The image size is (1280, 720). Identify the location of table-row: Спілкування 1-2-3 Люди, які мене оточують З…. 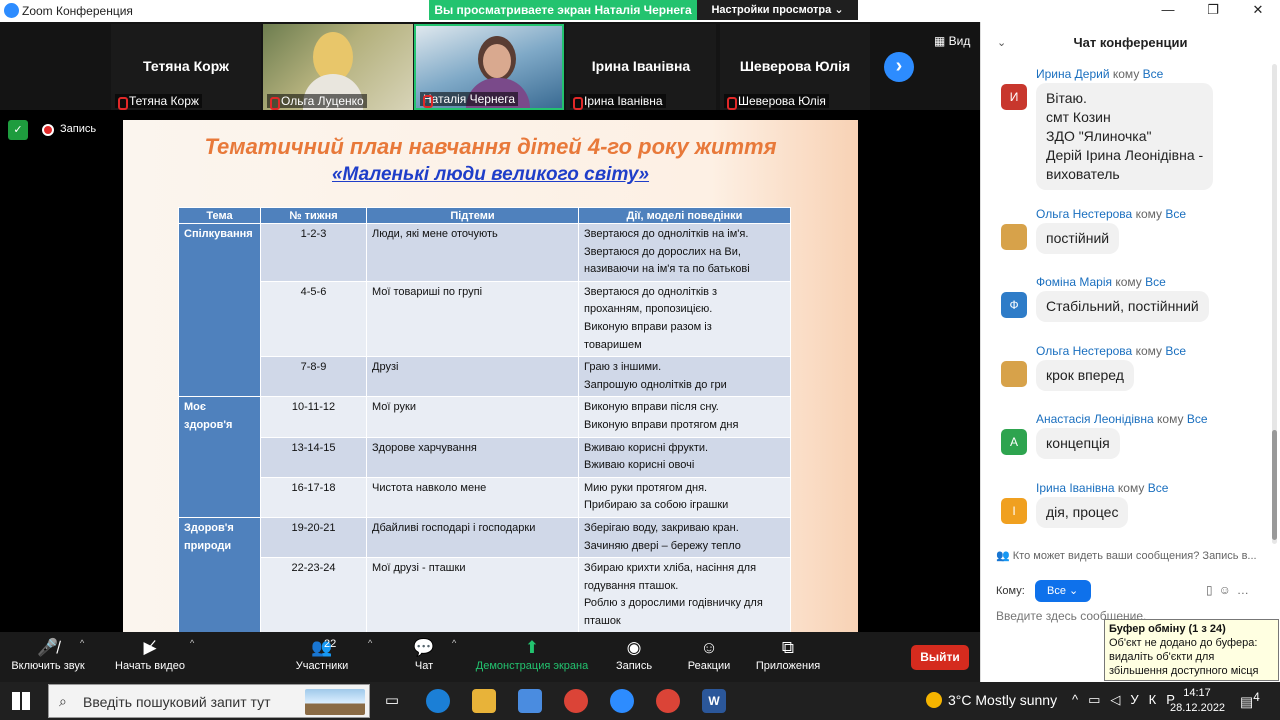
(484, 310).